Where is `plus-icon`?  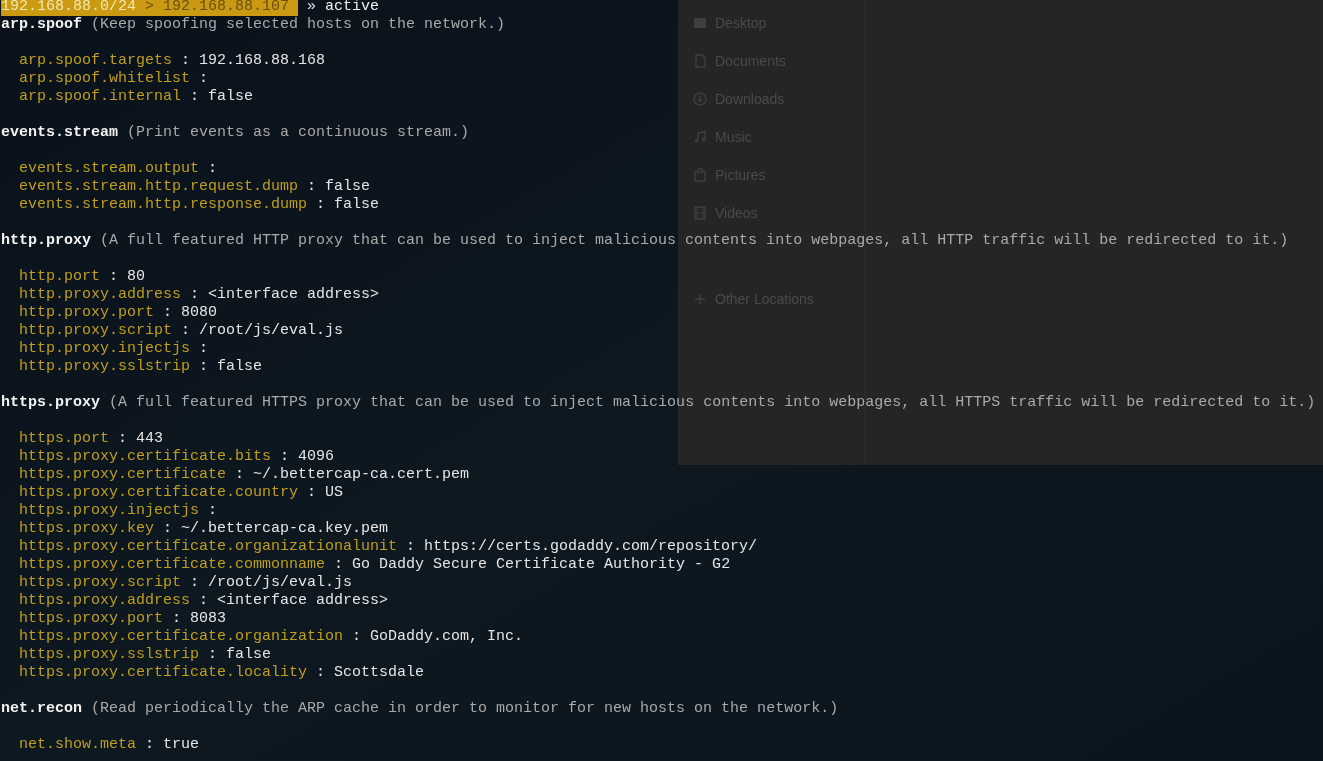 plus-icon is located at coordinates (700, 299).